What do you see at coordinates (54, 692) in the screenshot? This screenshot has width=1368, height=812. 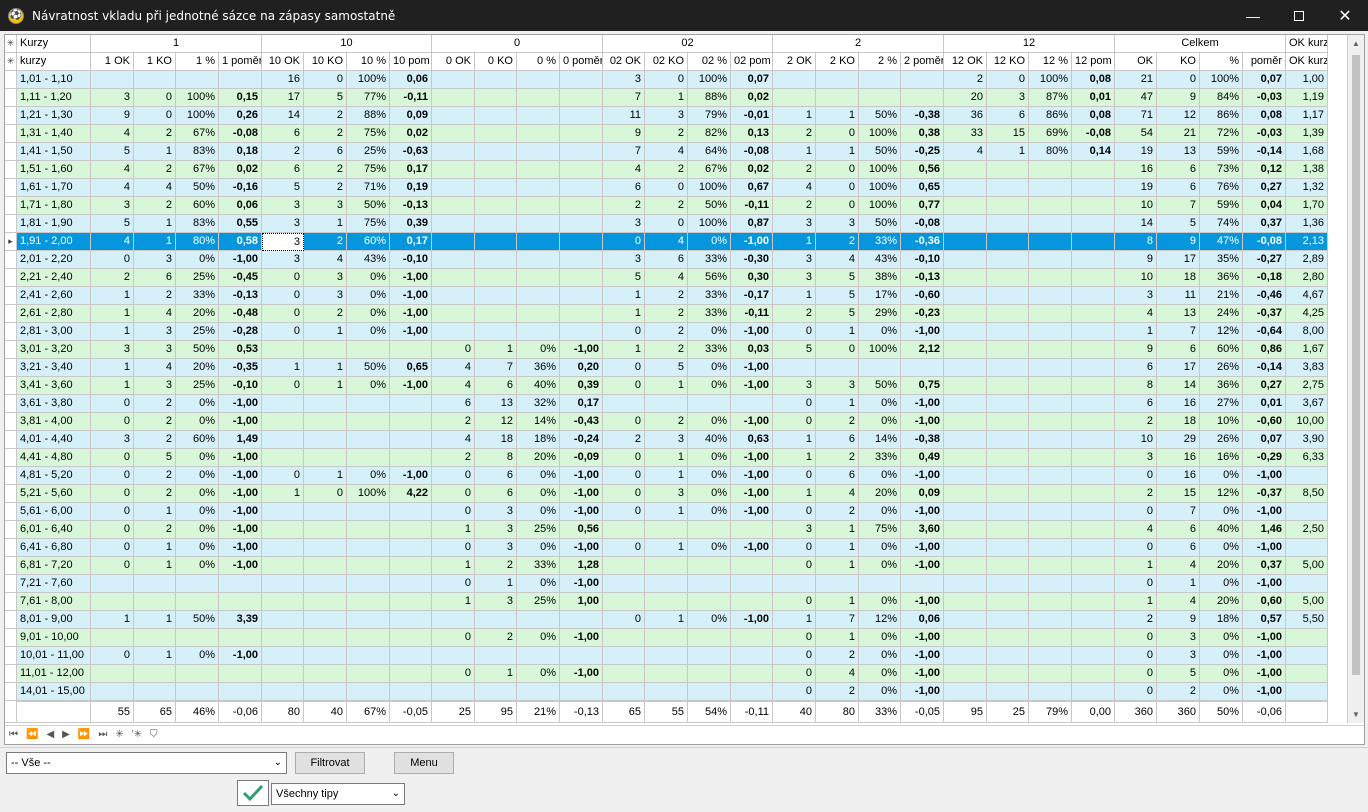 I see `table-cell: 14,01 - 15,00` at bounding box center [54, 692].